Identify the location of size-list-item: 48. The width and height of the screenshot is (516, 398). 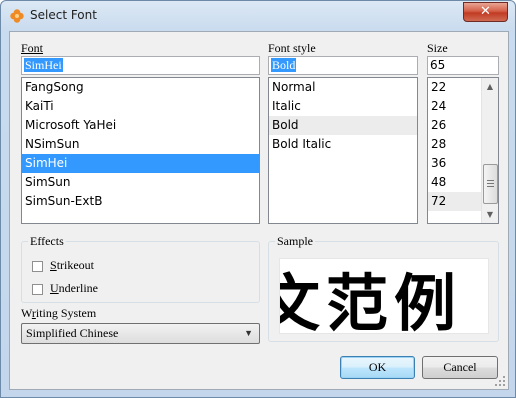
(455, 182).